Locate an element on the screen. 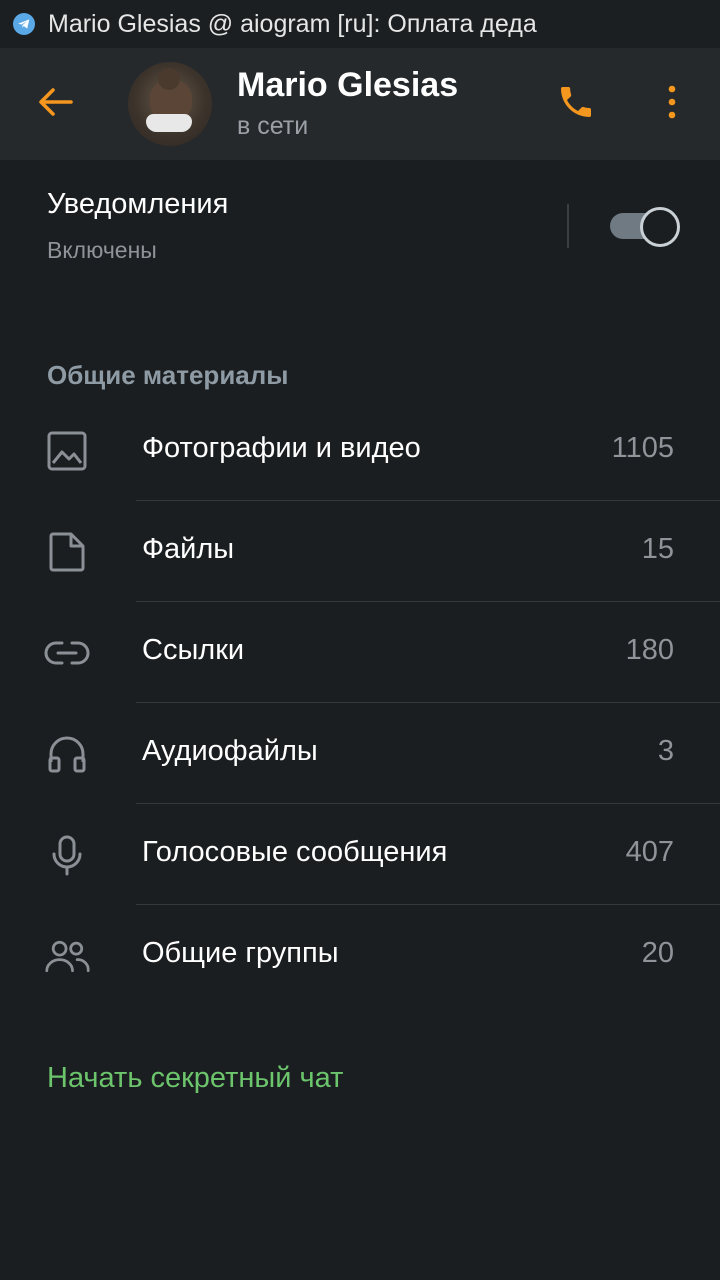 This screenshot has width=720, height=1280. contact-name: Mario Glesias is located at coordinates (348, 85).